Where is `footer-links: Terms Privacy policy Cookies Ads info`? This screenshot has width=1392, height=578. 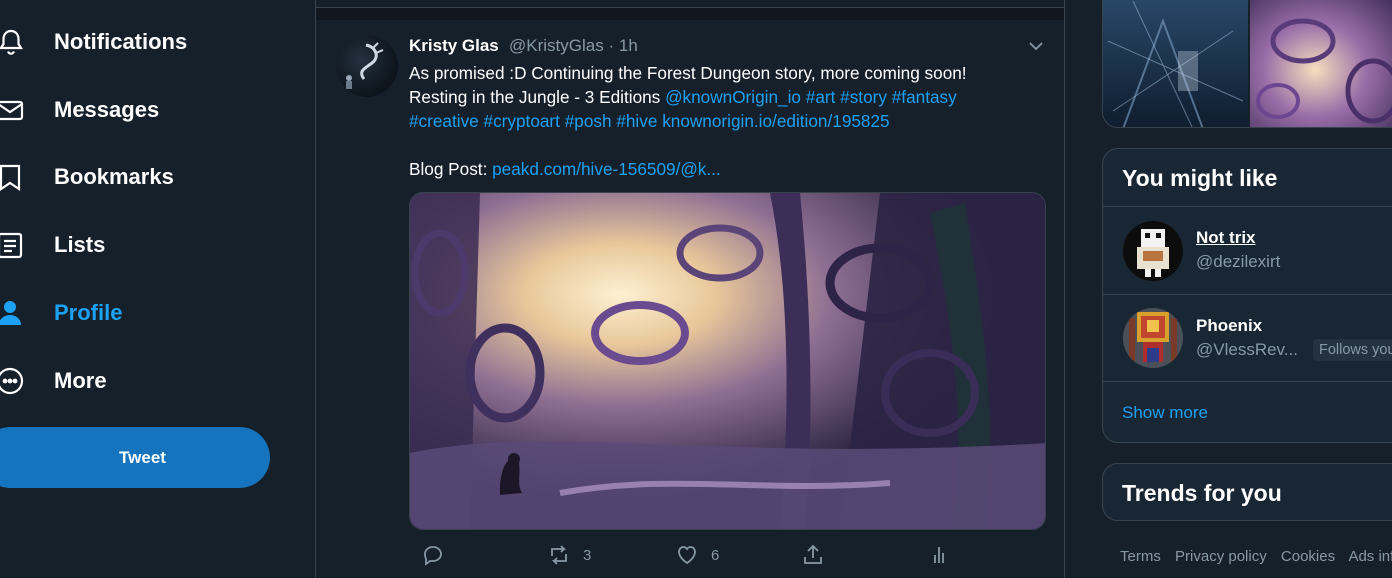 footer-links: Terms Privacy policy Cookies Ads info is located at coordinates (1256, 556).